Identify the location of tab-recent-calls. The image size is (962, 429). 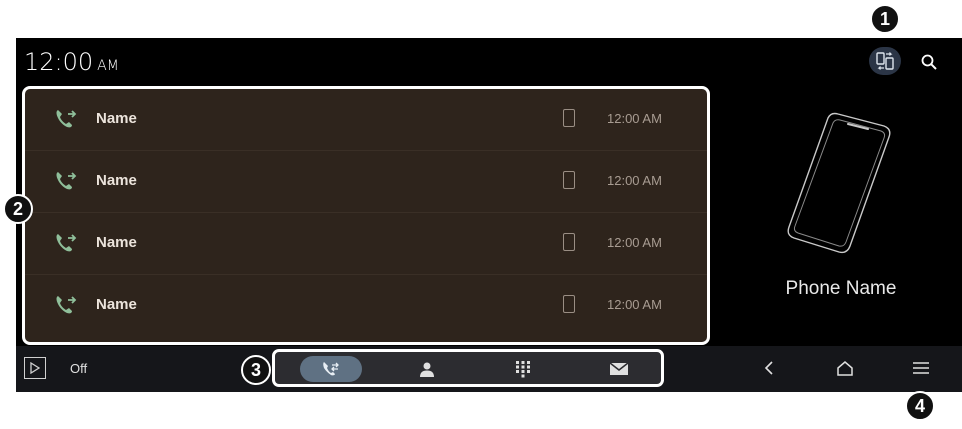
(331, 369).